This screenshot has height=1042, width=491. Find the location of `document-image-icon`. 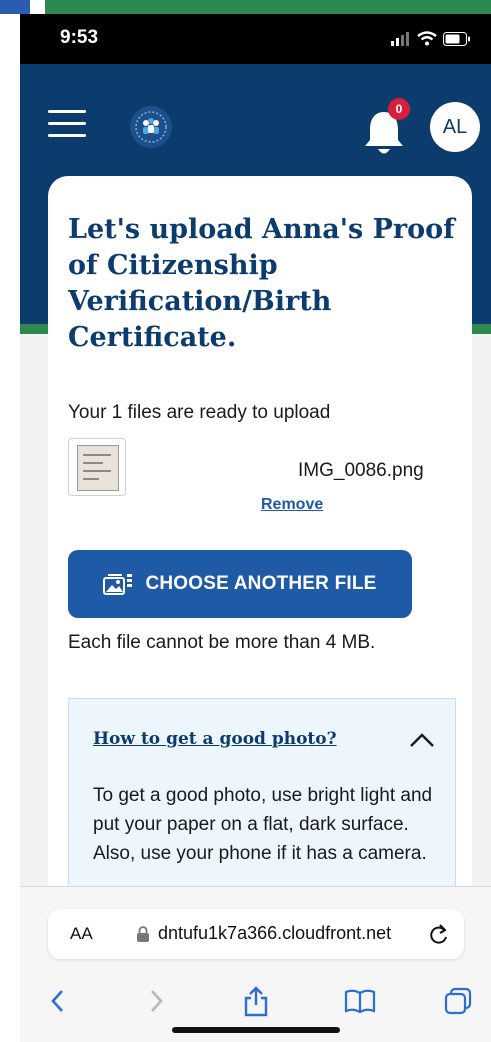

document-image-icon is located at coordinates (98, 468).